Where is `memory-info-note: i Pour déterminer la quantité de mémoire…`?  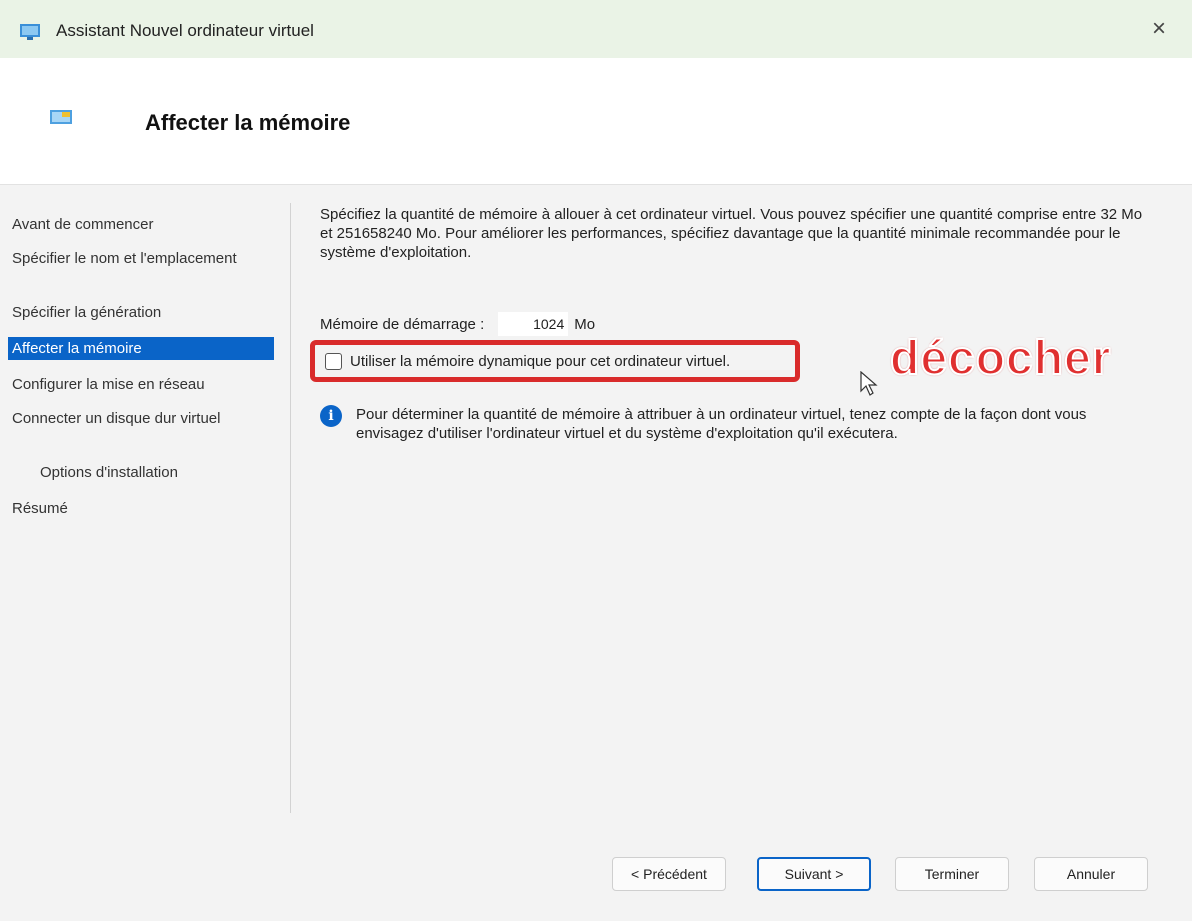
memory-info-note: i Pour déterminer la quantité de mémoire… is located at coordinates (720, 424).